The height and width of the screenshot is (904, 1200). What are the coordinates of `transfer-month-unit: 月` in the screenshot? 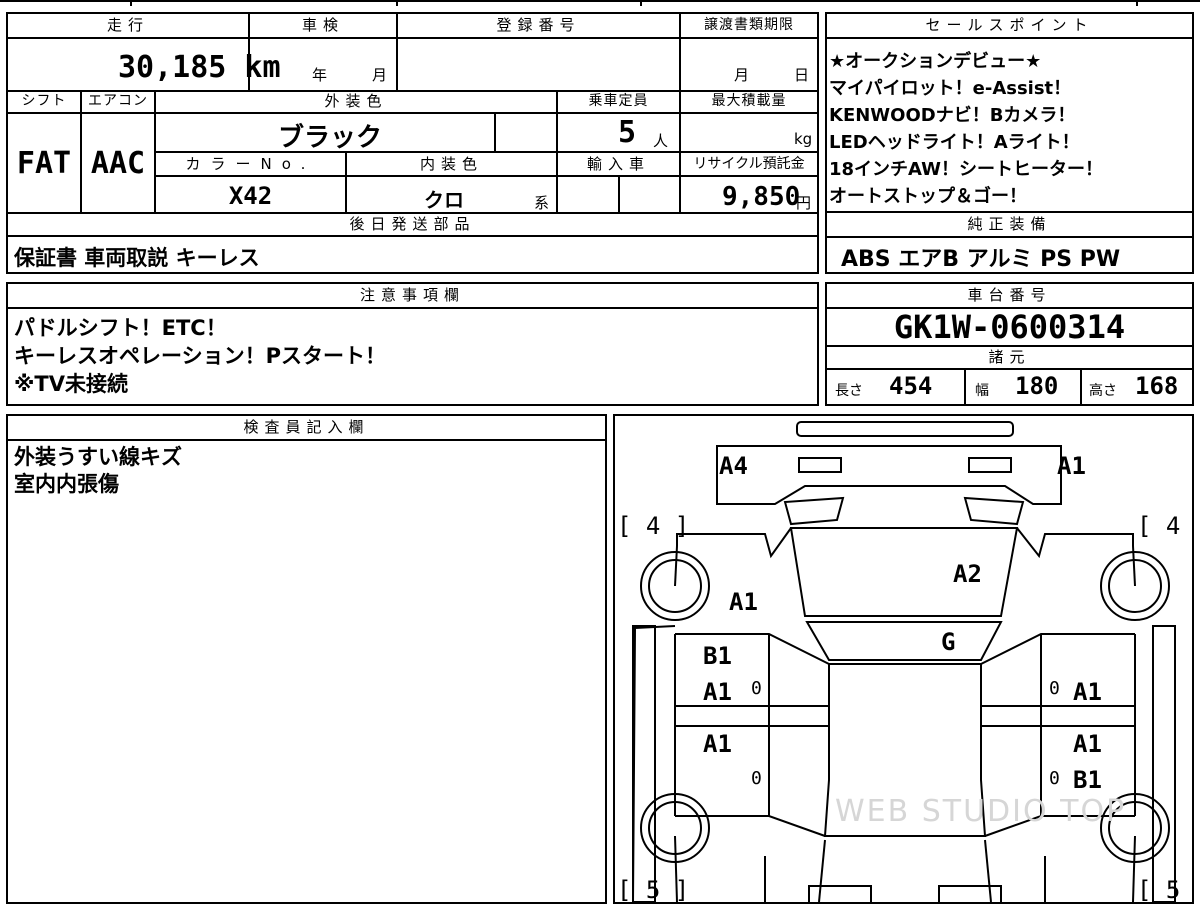 It's located at (742, 75).